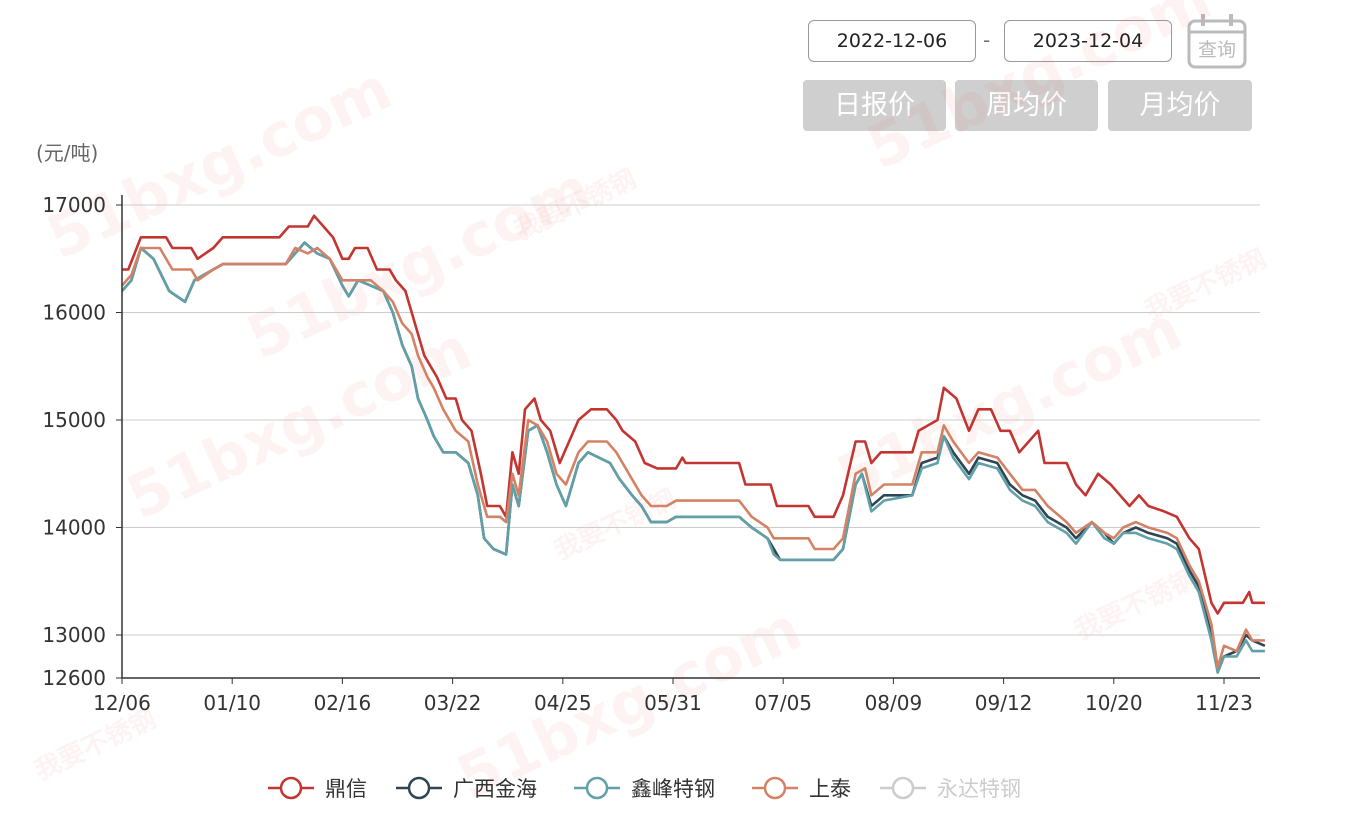  Describe the element at coordinates (801, 788) in the screenshot. I see `legend-item-上泰: 上泰` at that location.